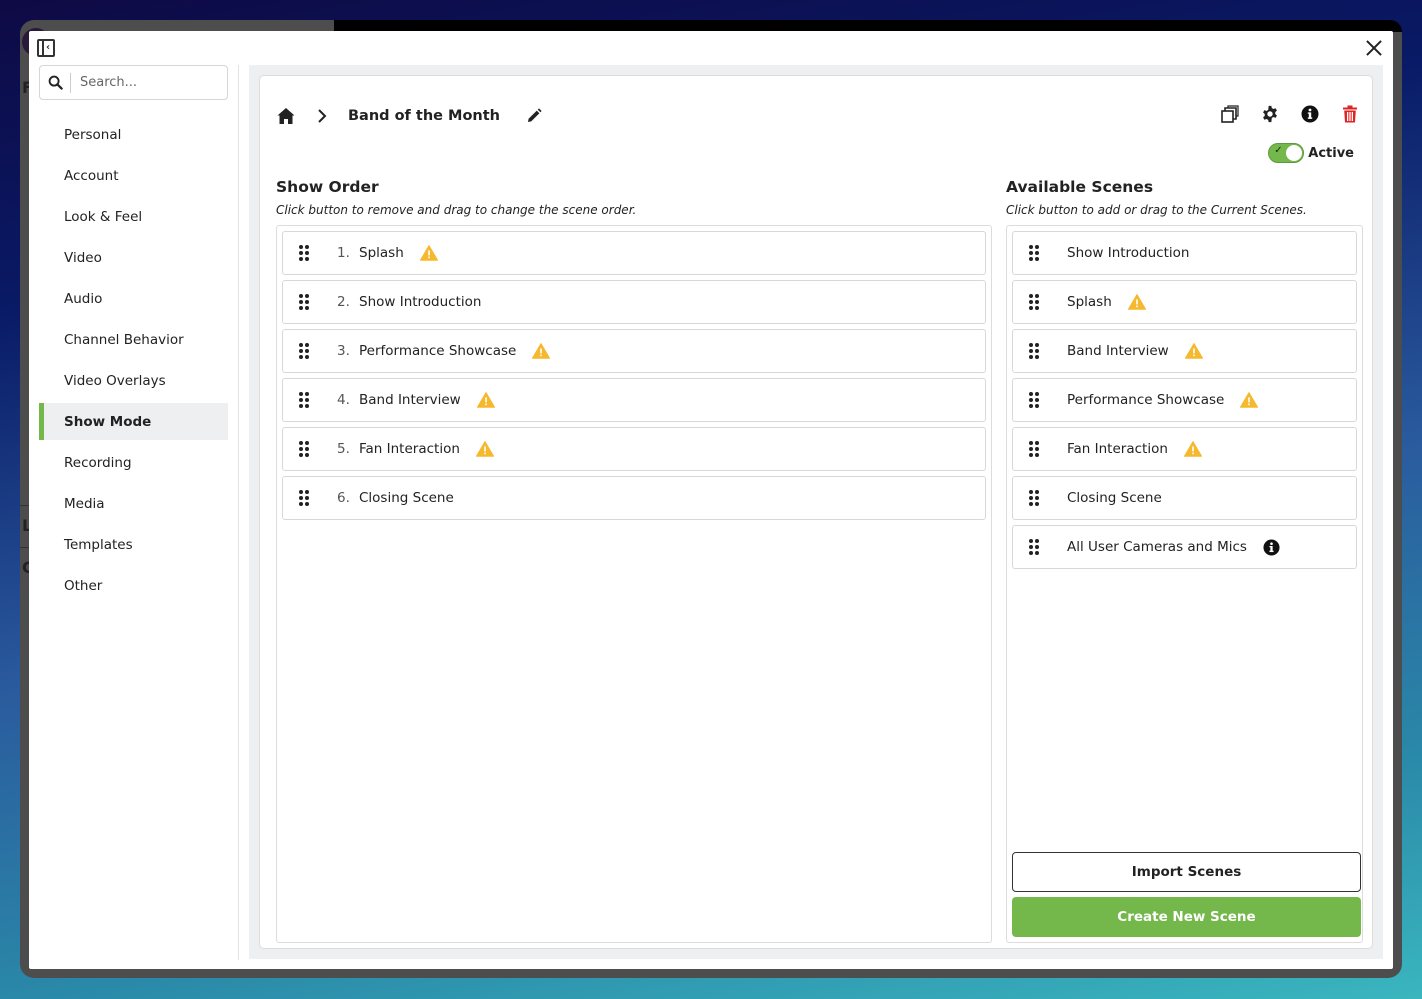  Describe the element at coordinates (1374, 48) in the screenshot. I see `close-icon` at that location.